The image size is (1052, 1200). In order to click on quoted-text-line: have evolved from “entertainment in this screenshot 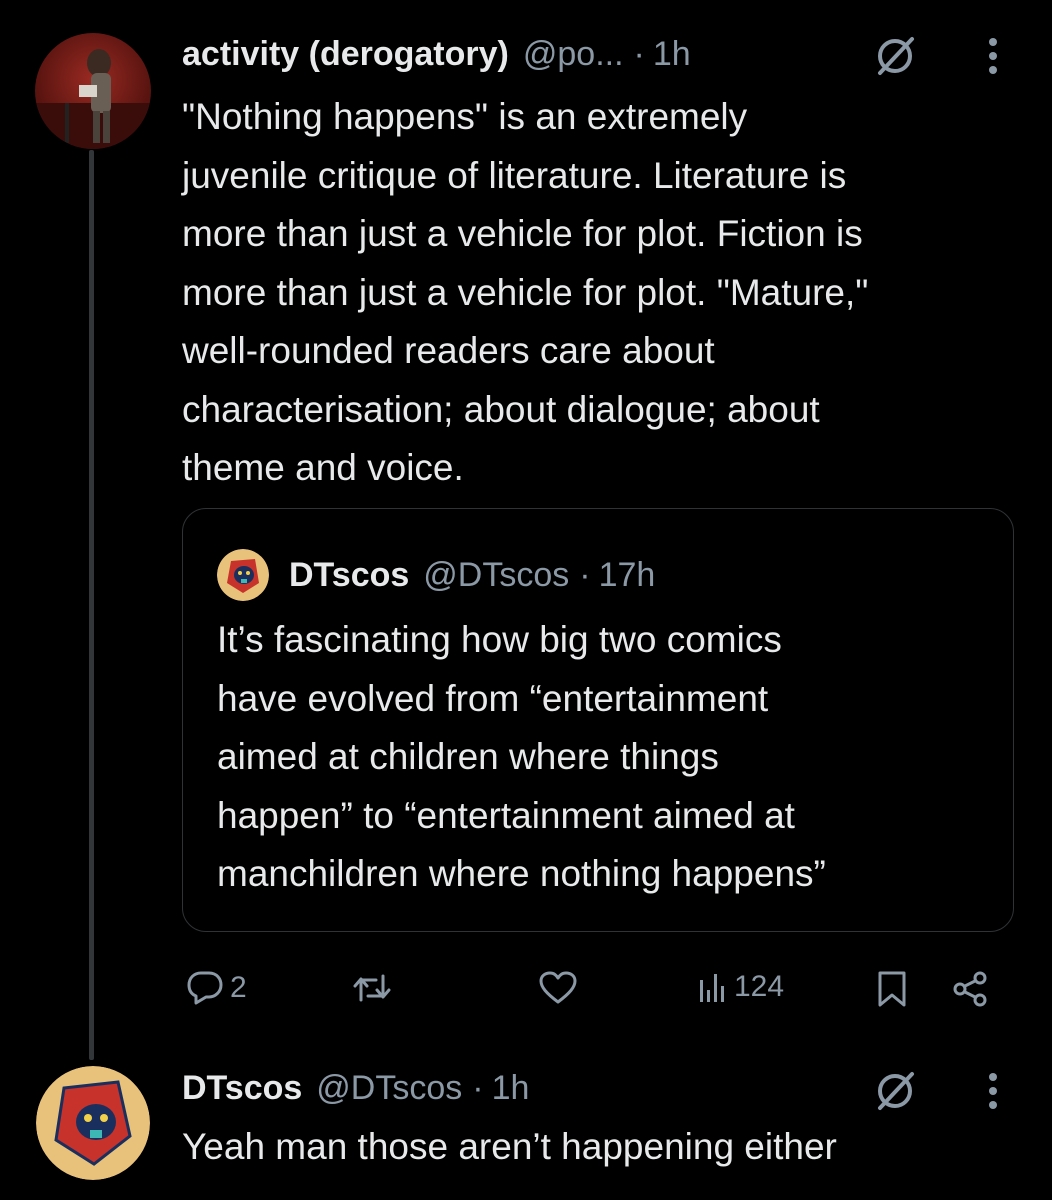, I will do `click(493, 698)`.